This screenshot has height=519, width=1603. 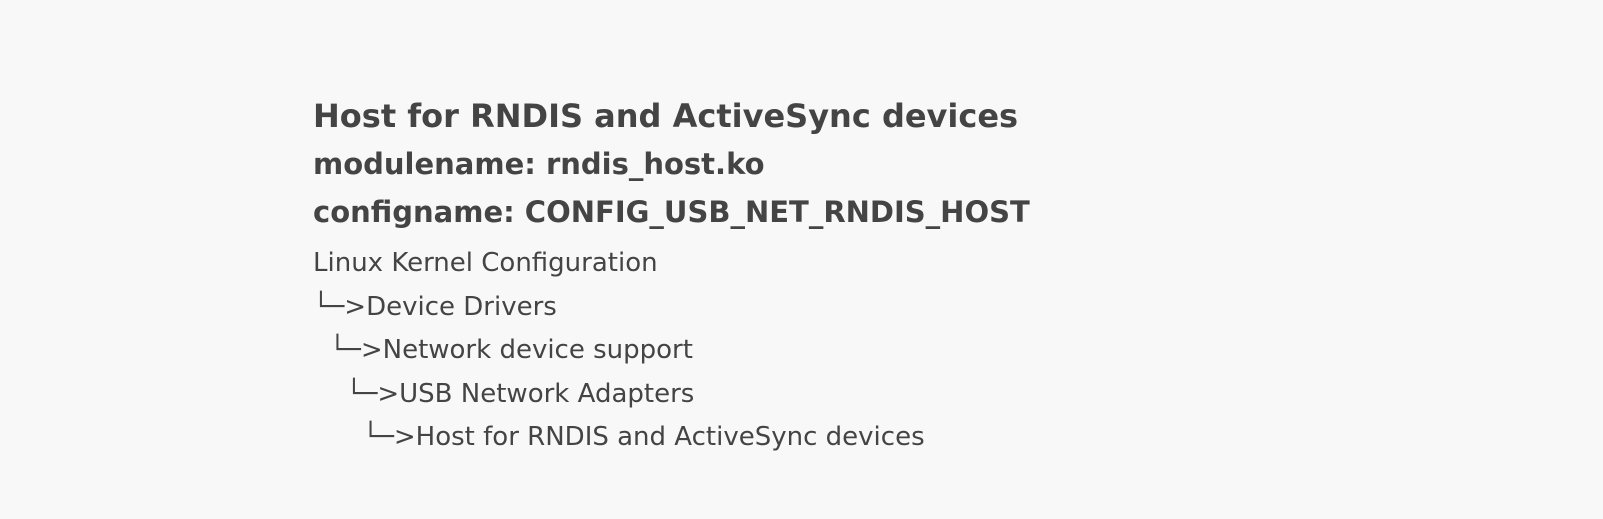 I want to click on menu-path-root: Linux Kernel Configuration, so click(x=485, y=263).